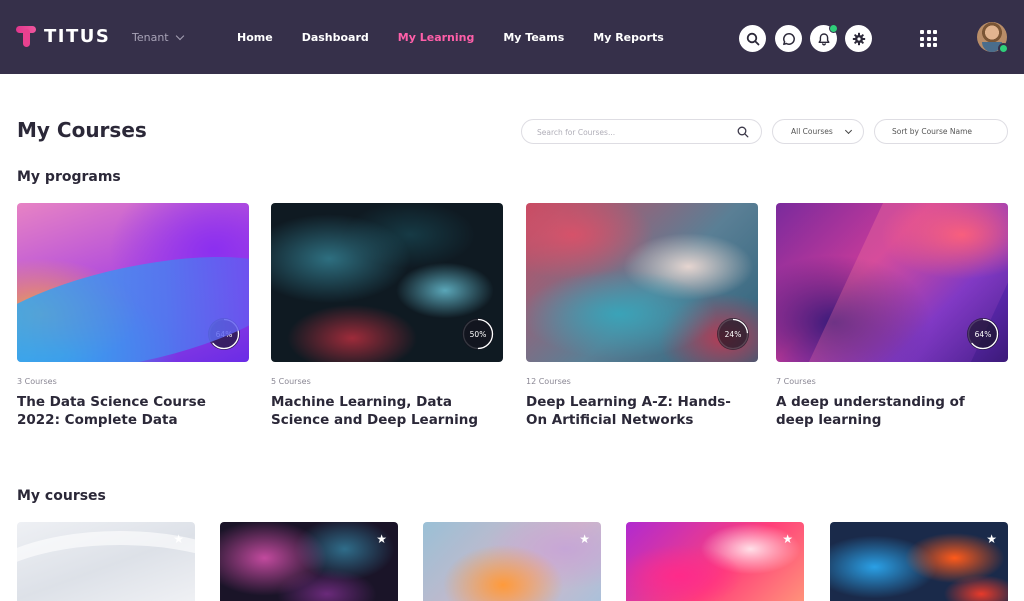  I want to click on settings-button, so click(858, 38).